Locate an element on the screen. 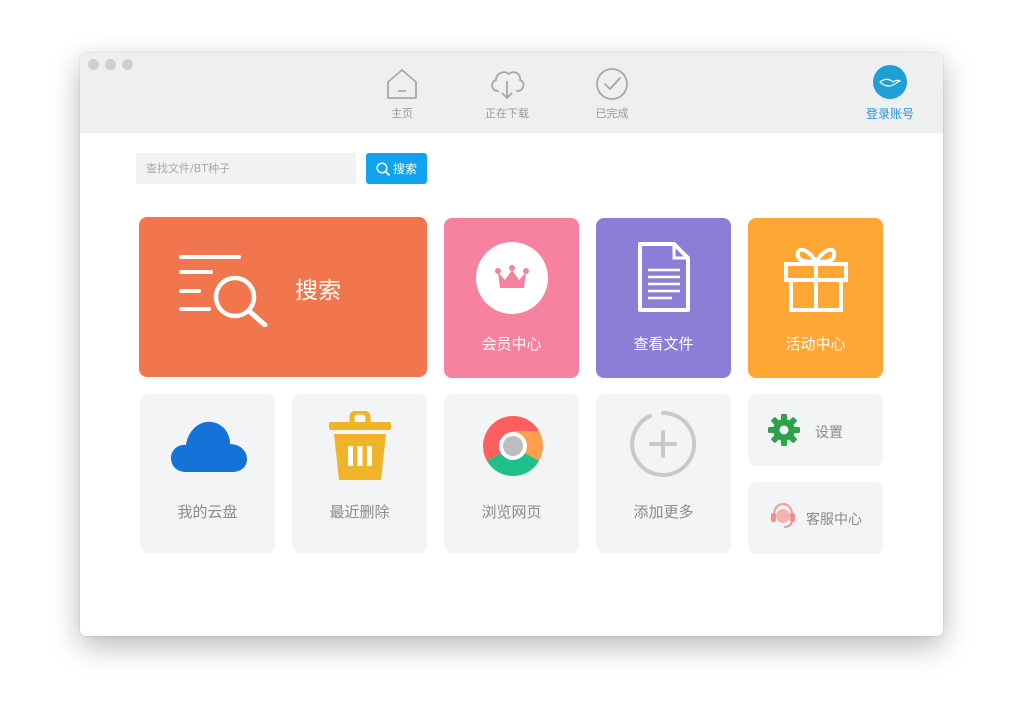  customer-service-label: 客服中心 is located at coordinates (834, 520).